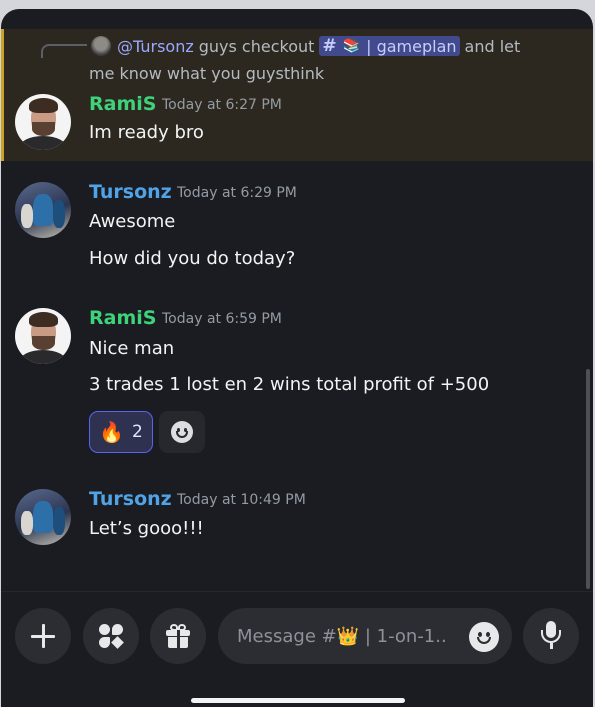 This screenshot has width=595, height=707. What do you see at coordinates (298, 700) in the screenshot?
I see `home-indicator` at bounding box center [298, 700].